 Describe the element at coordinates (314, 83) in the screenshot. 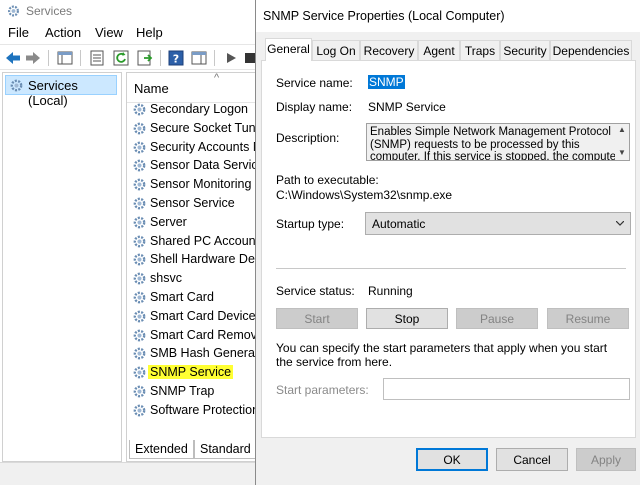

I see `service-name-label: Service name:` at that location.